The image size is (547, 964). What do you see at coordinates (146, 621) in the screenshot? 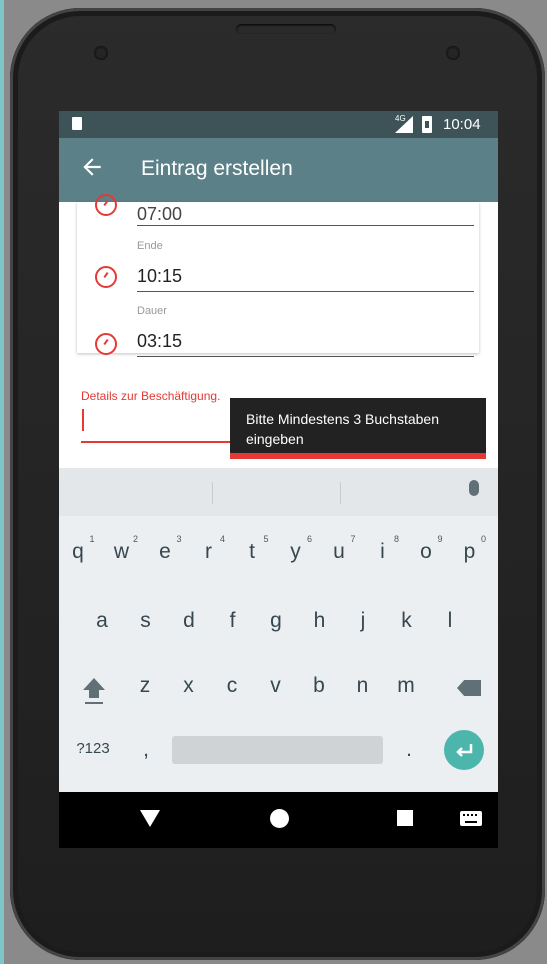
I see `key-s: s` at bounding box center [146, 621].